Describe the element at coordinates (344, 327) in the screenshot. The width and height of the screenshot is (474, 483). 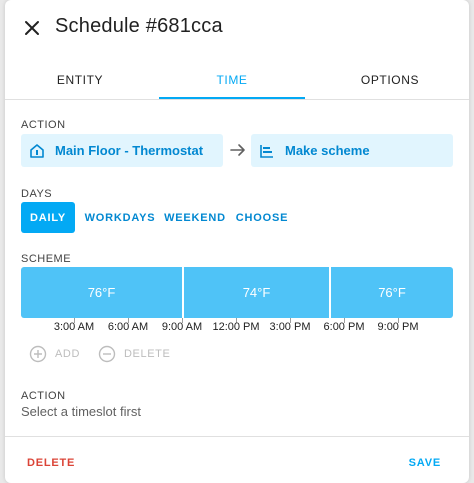
I see `time-axis-label: 6:00 PM` at that location.